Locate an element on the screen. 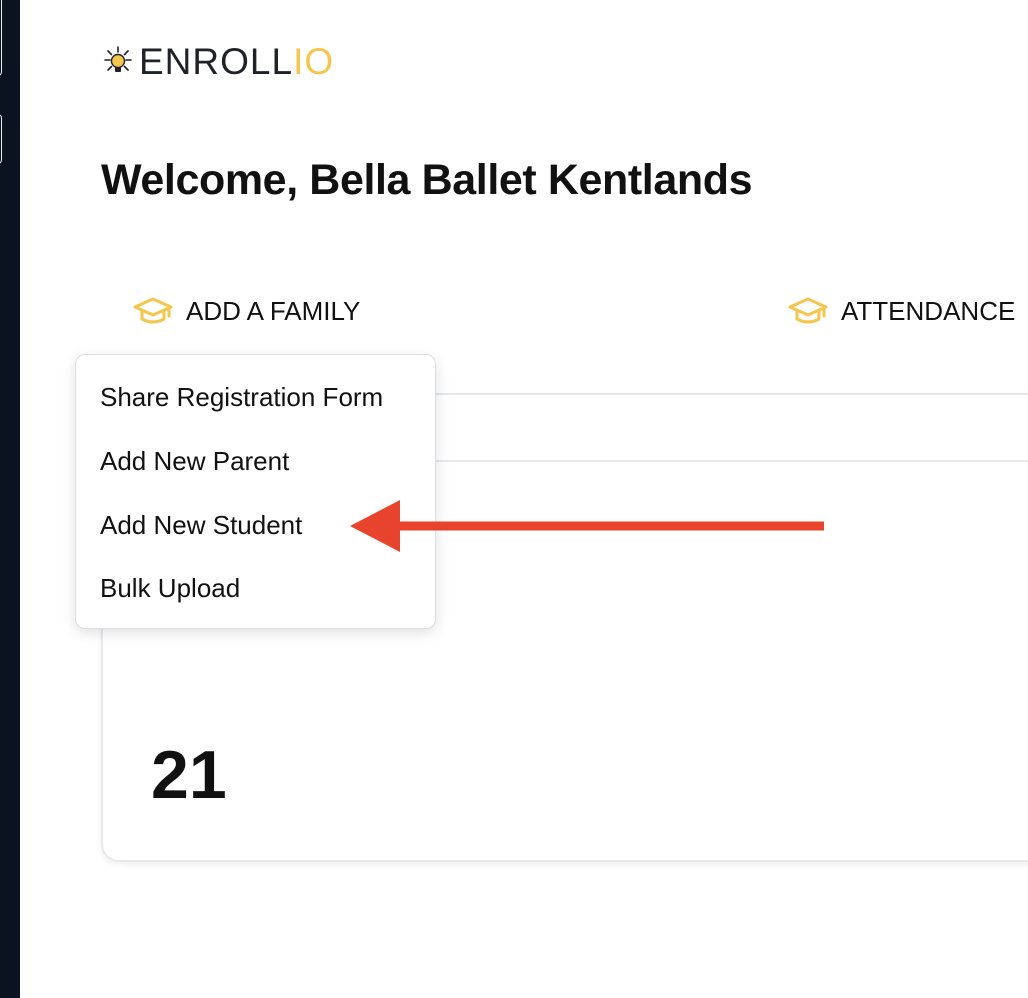 This screenshot has height=998, width=1028. add-a-family-label: ADD A FAMILY is located at coordinates (273, 310).